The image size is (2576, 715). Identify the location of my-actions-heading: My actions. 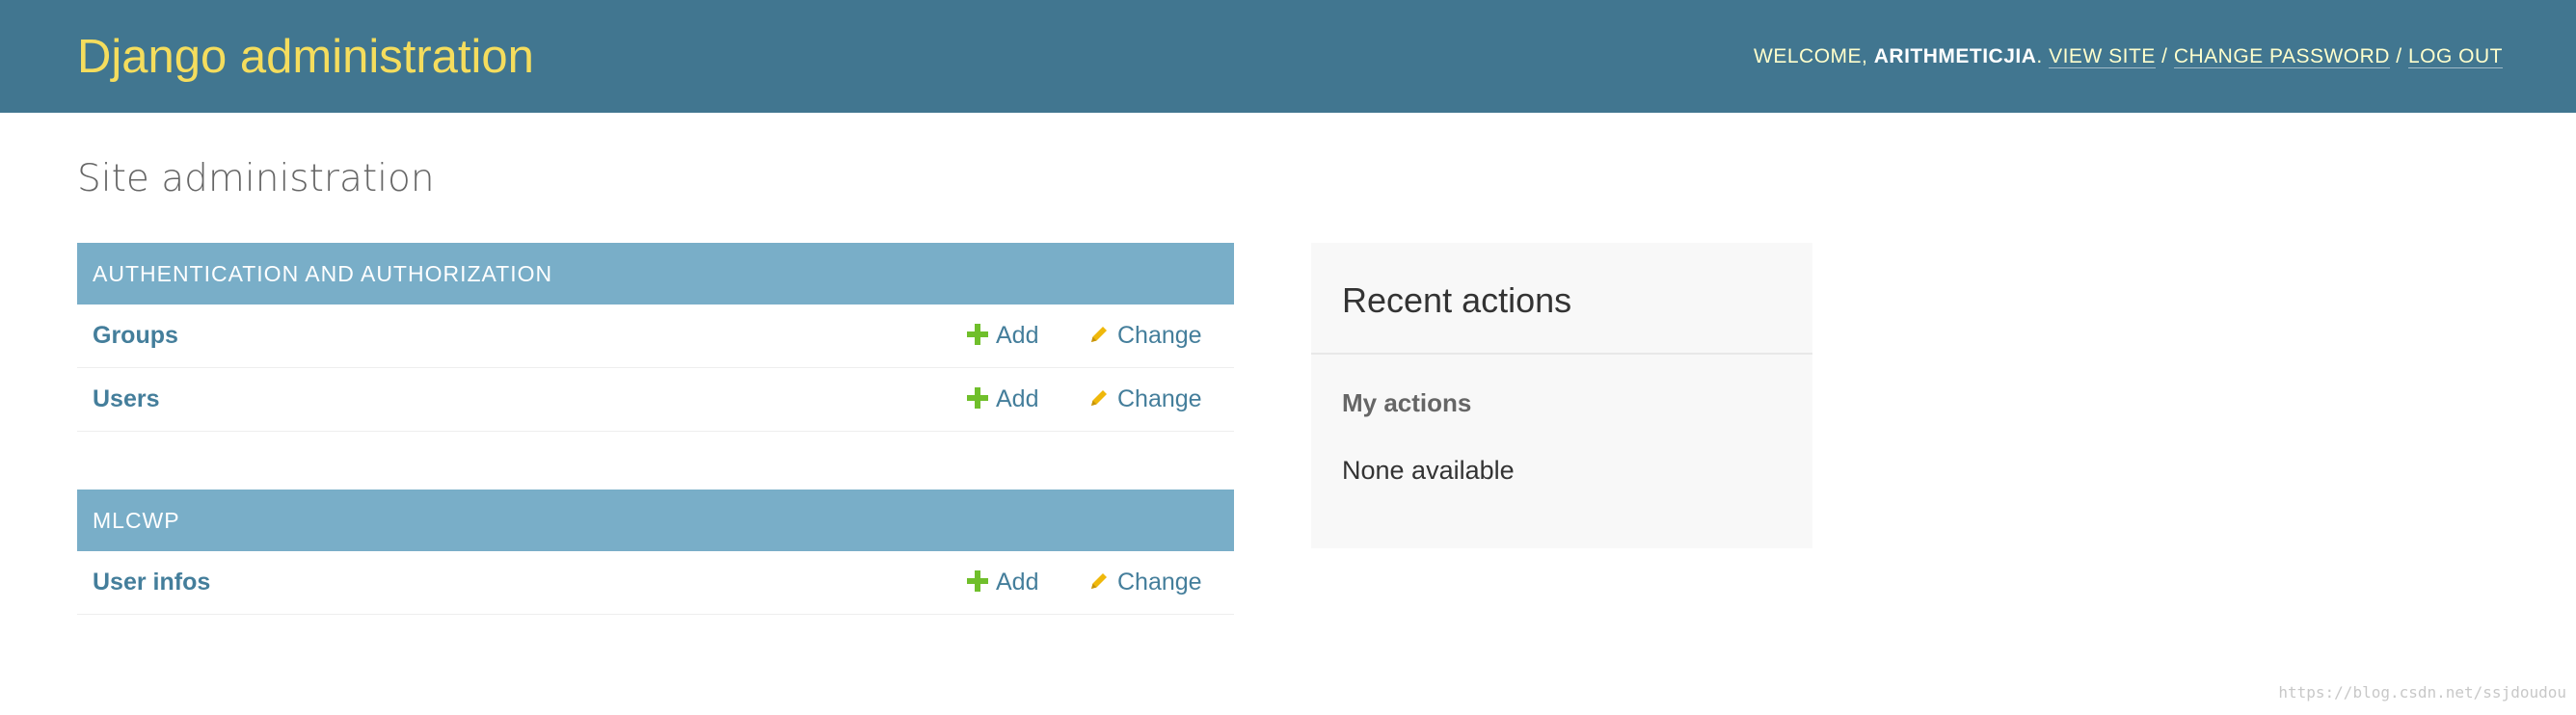
(1407, 402).